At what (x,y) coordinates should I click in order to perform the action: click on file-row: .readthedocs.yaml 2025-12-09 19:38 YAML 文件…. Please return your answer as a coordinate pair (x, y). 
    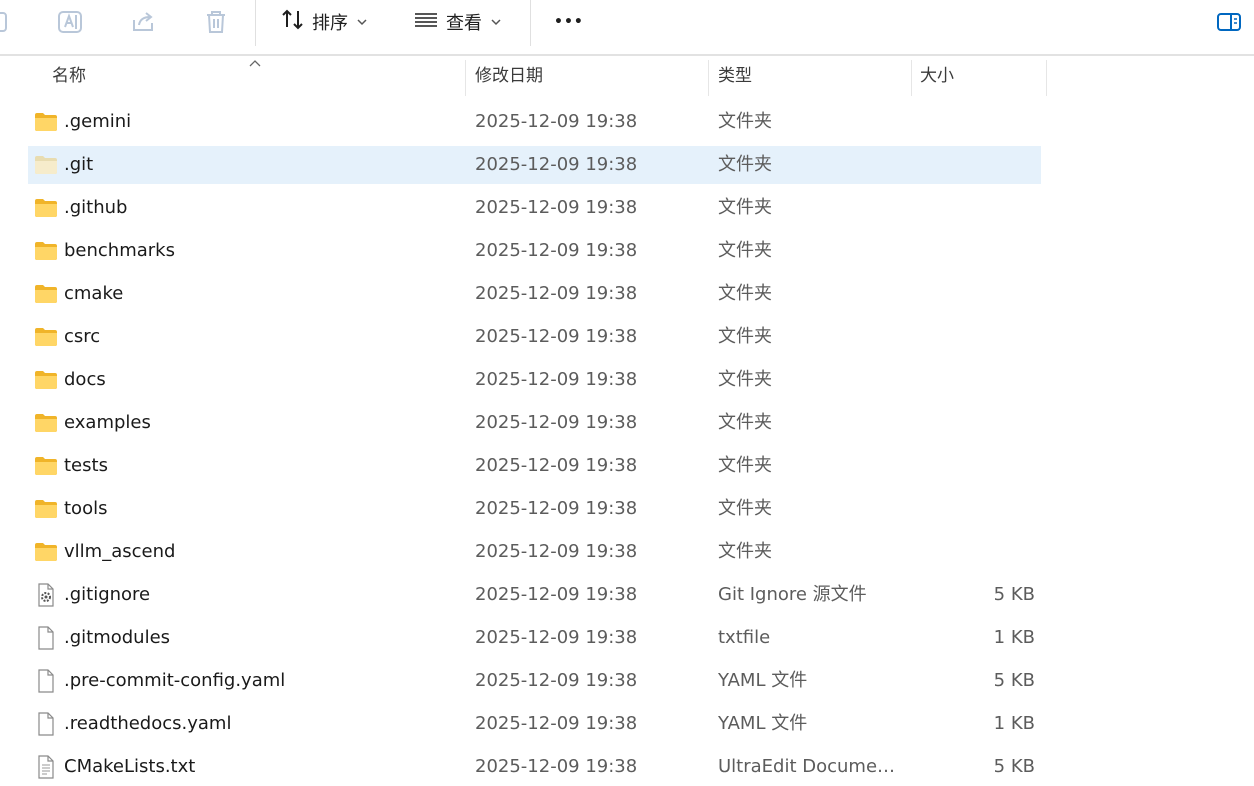
    Looking at the image, I should click on (534, 724).